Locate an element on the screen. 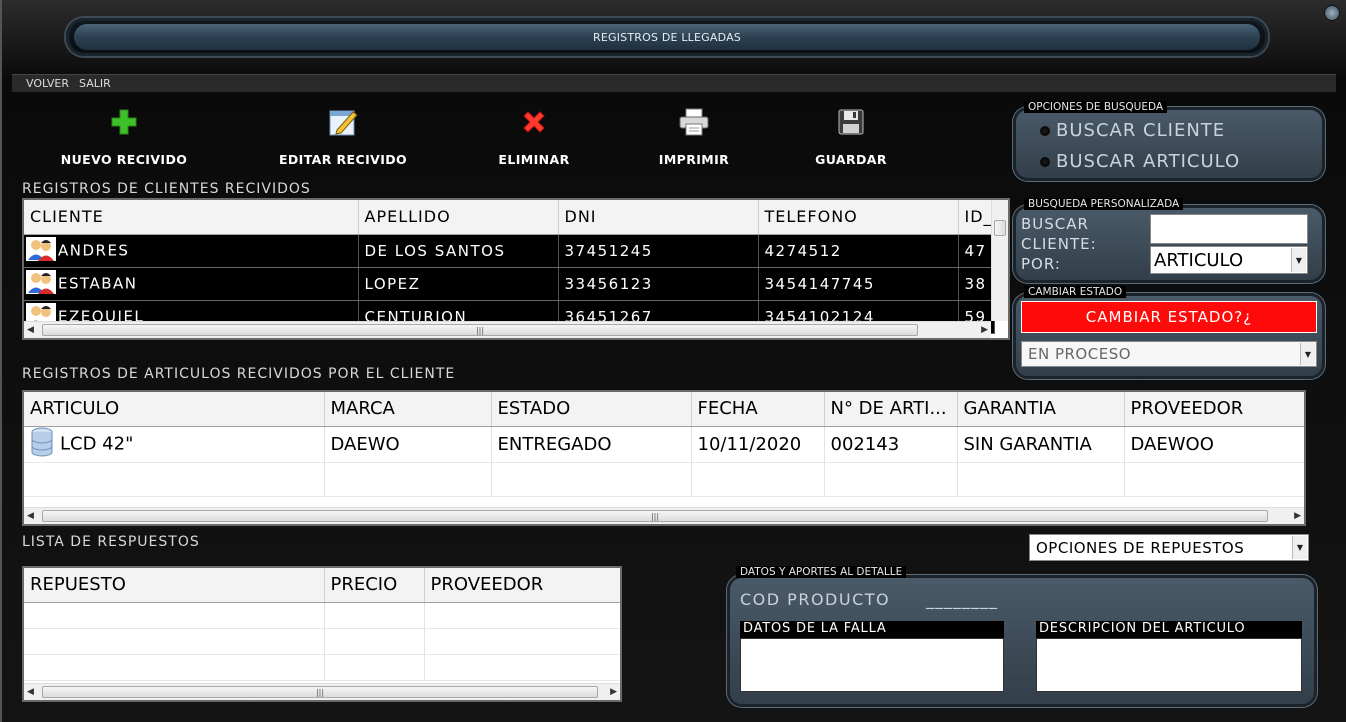  clients-col-id: ID_ is located at coordinates (976, 217).